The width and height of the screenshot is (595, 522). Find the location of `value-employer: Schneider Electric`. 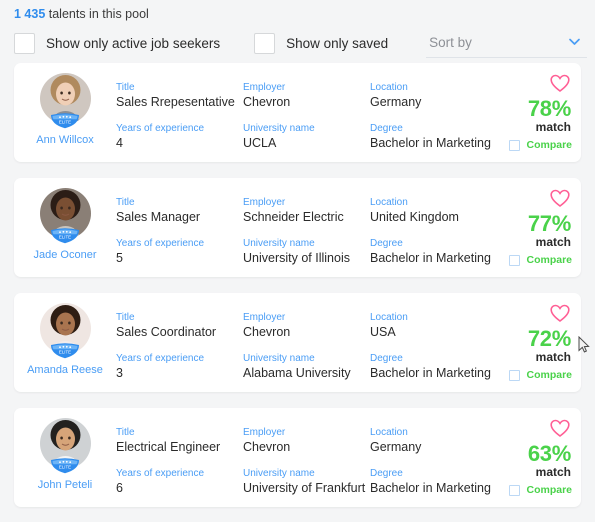

value-employer: Schneider Electric is located at coordinates (293, 217).